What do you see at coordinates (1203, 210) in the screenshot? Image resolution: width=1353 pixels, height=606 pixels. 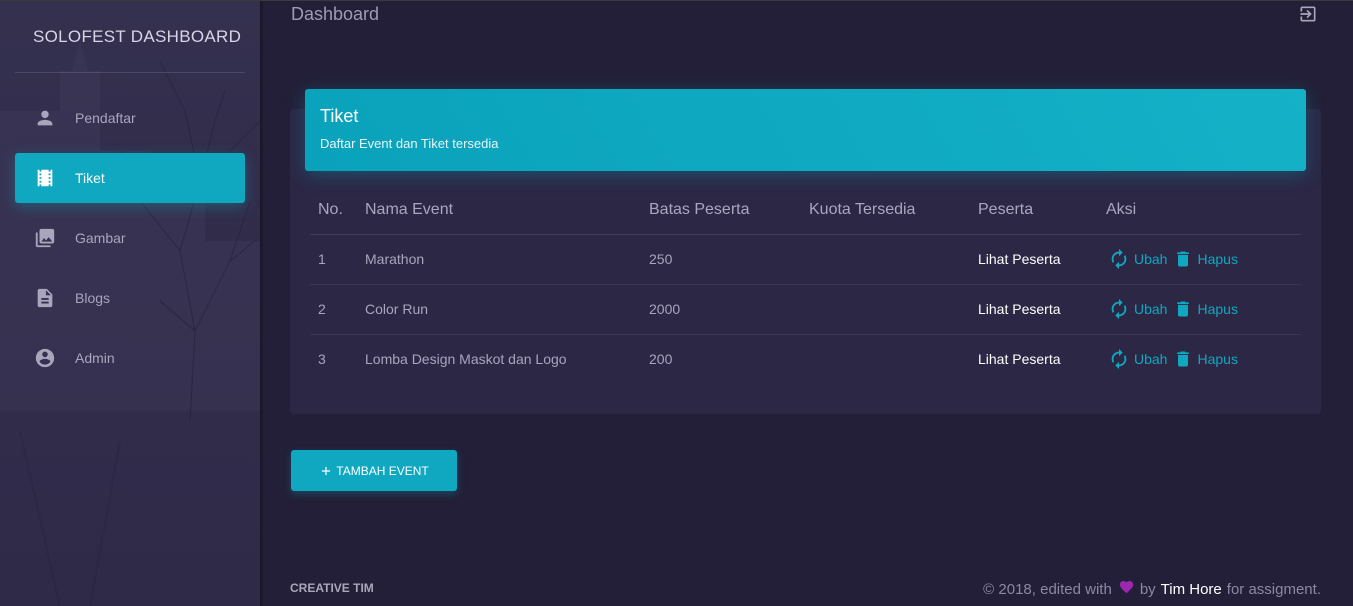 I see `column-header-aksi: Aksi` at bounding box center [1203, 210].